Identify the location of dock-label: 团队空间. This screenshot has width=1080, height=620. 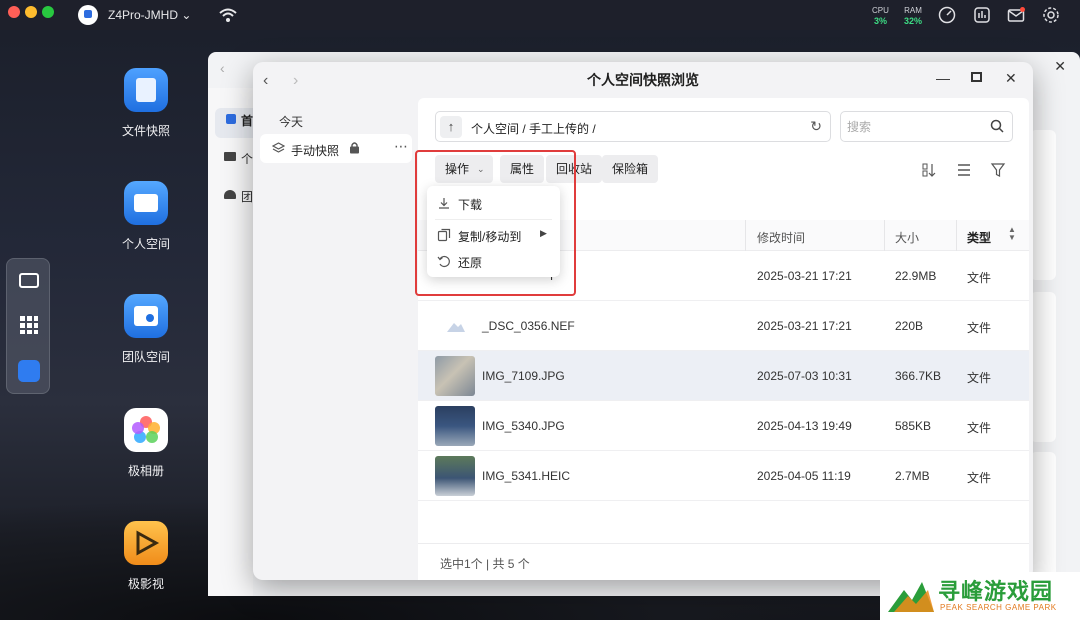
(145, 357).